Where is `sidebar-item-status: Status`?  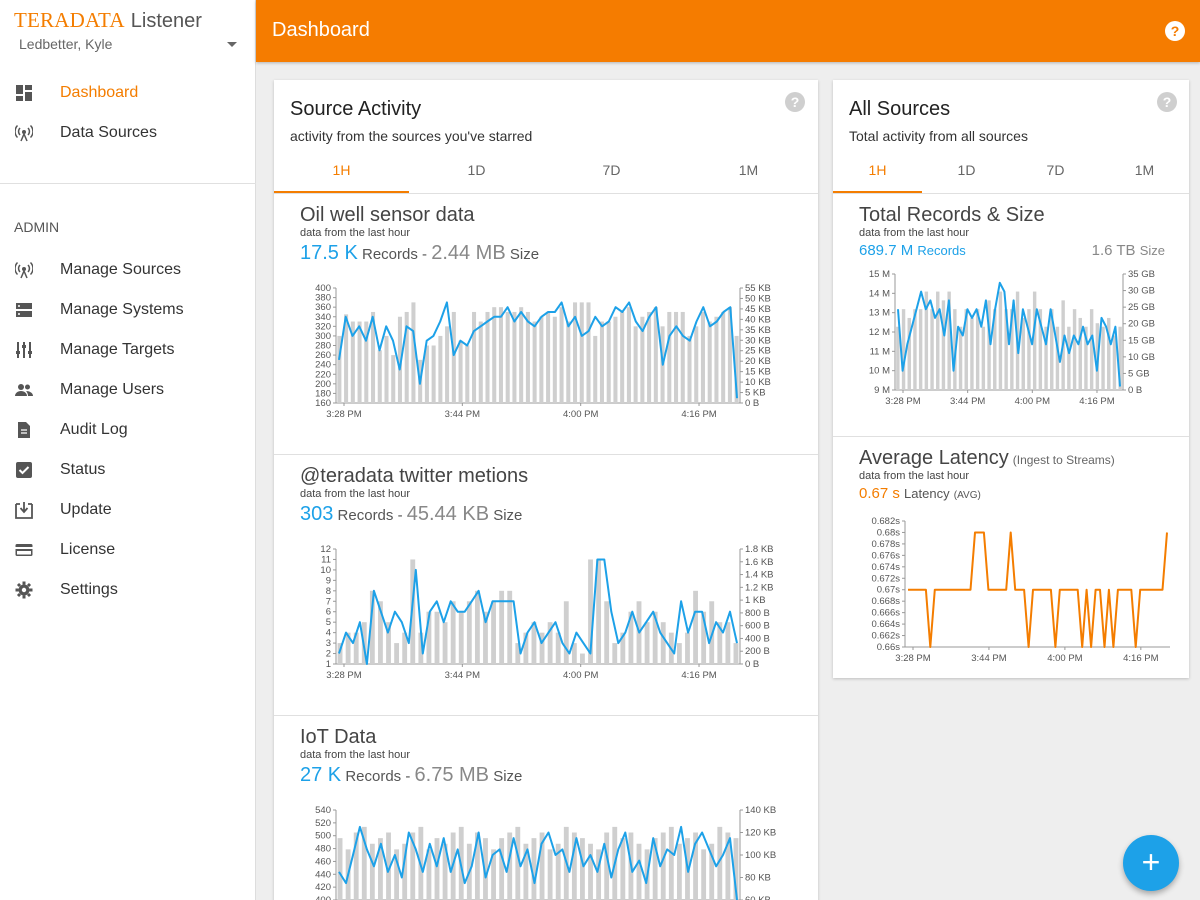 sidebar-item-status: Status is located at coordinates (128, 470).